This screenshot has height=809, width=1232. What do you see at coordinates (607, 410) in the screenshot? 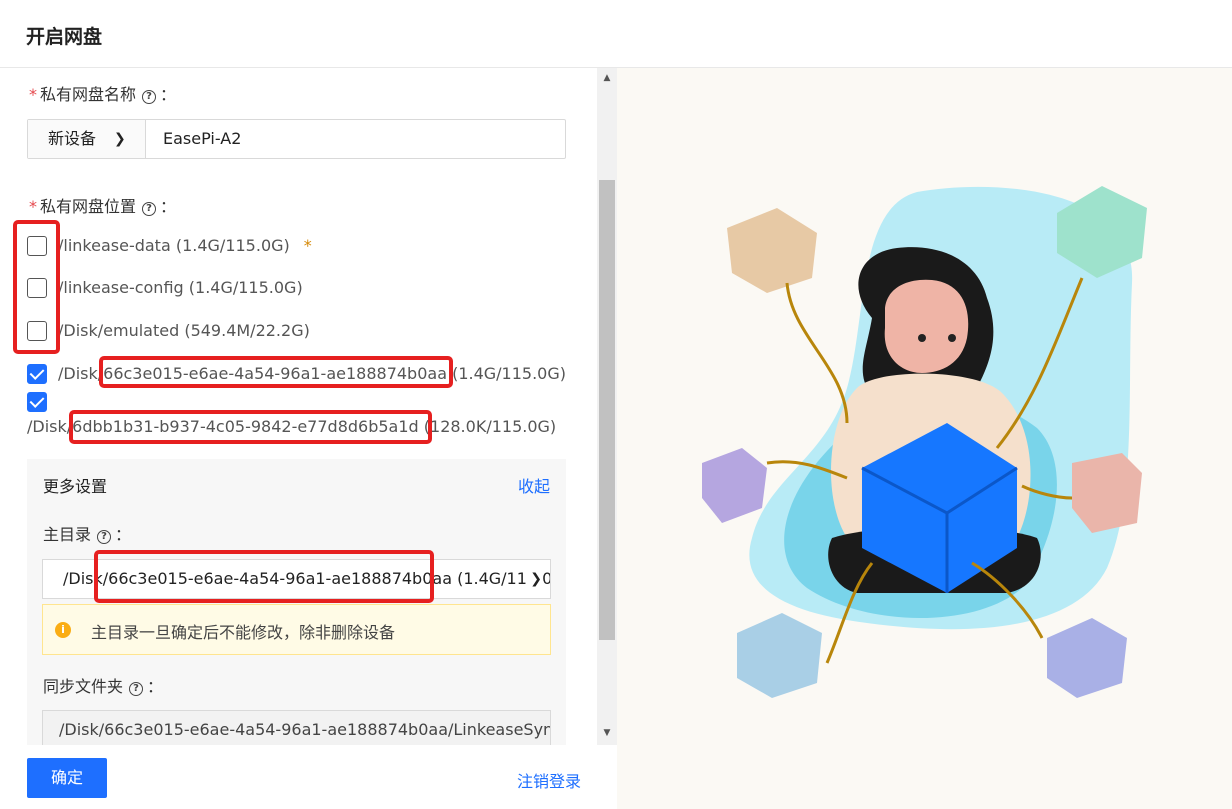
I see `scrollbar-thumb` at bounding box center [607, 410].